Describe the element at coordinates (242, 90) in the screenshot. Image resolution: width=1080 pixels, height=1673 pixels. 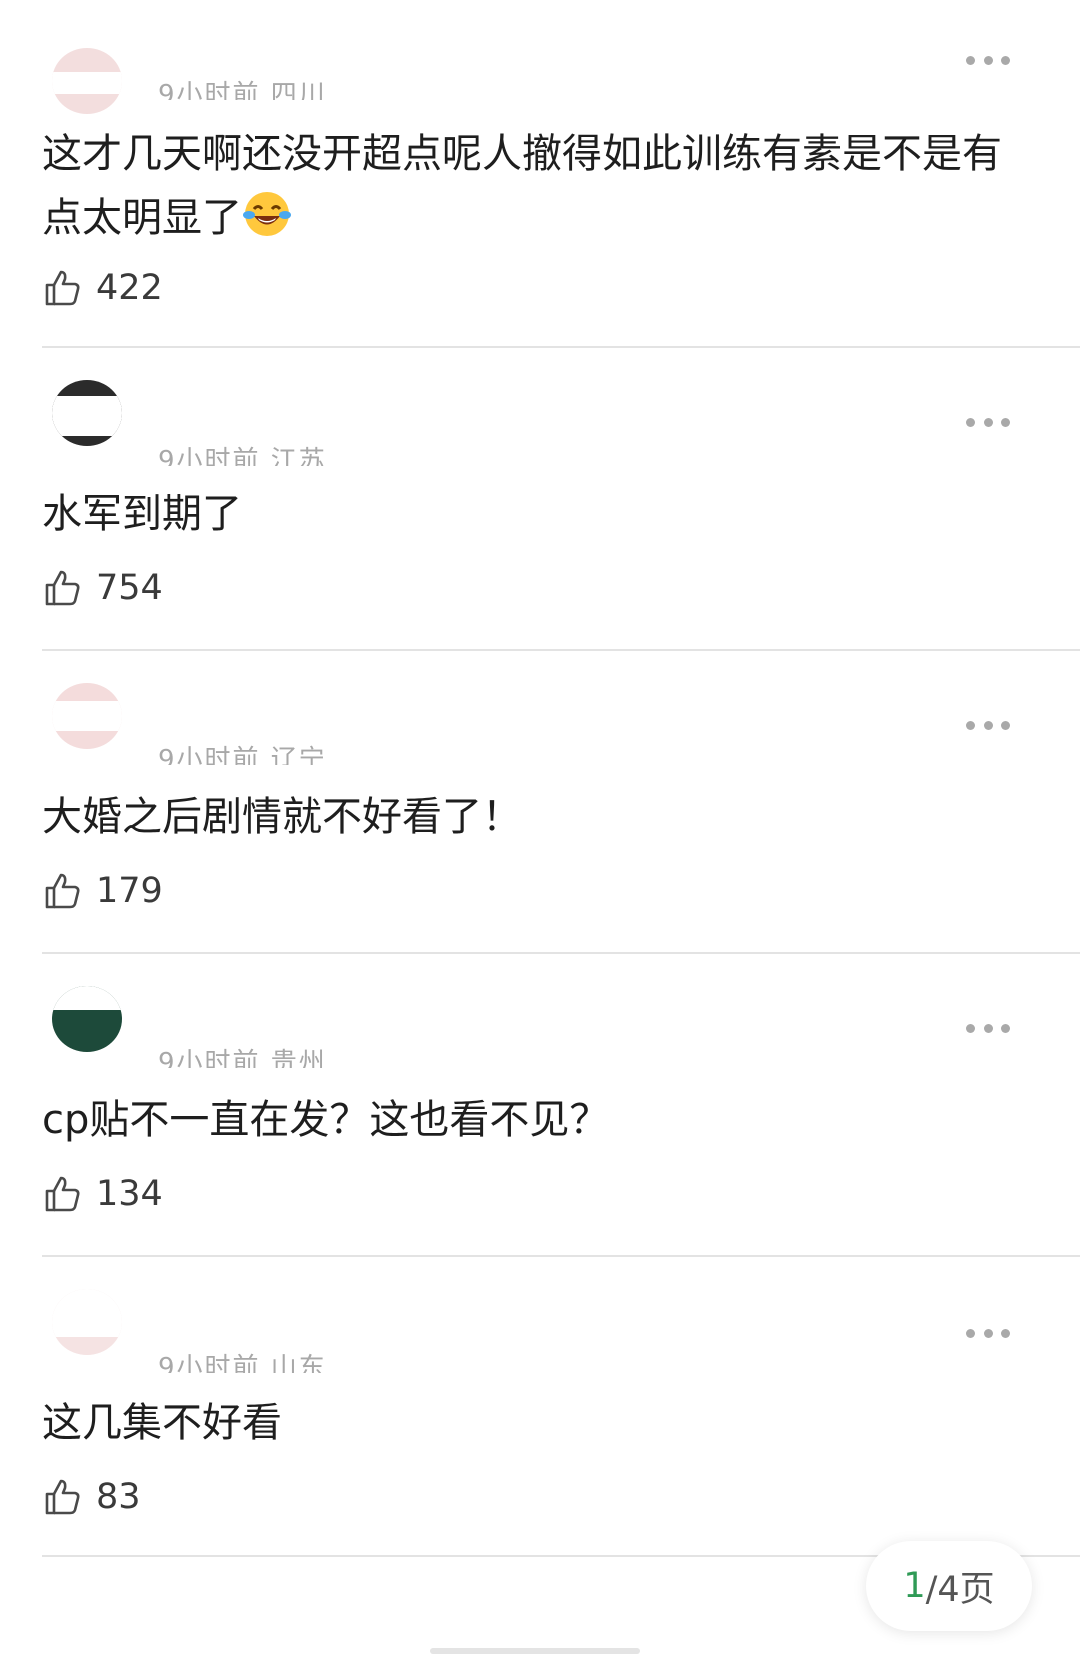
I see `comment-meta: 9小时前 四川` at that location.